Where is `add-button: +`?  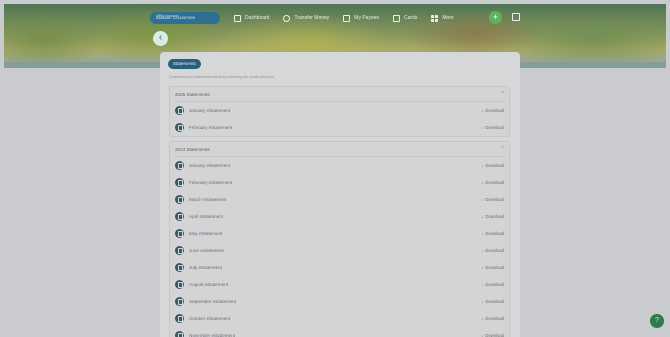 add-button: + is located at coordinates (495, 17).